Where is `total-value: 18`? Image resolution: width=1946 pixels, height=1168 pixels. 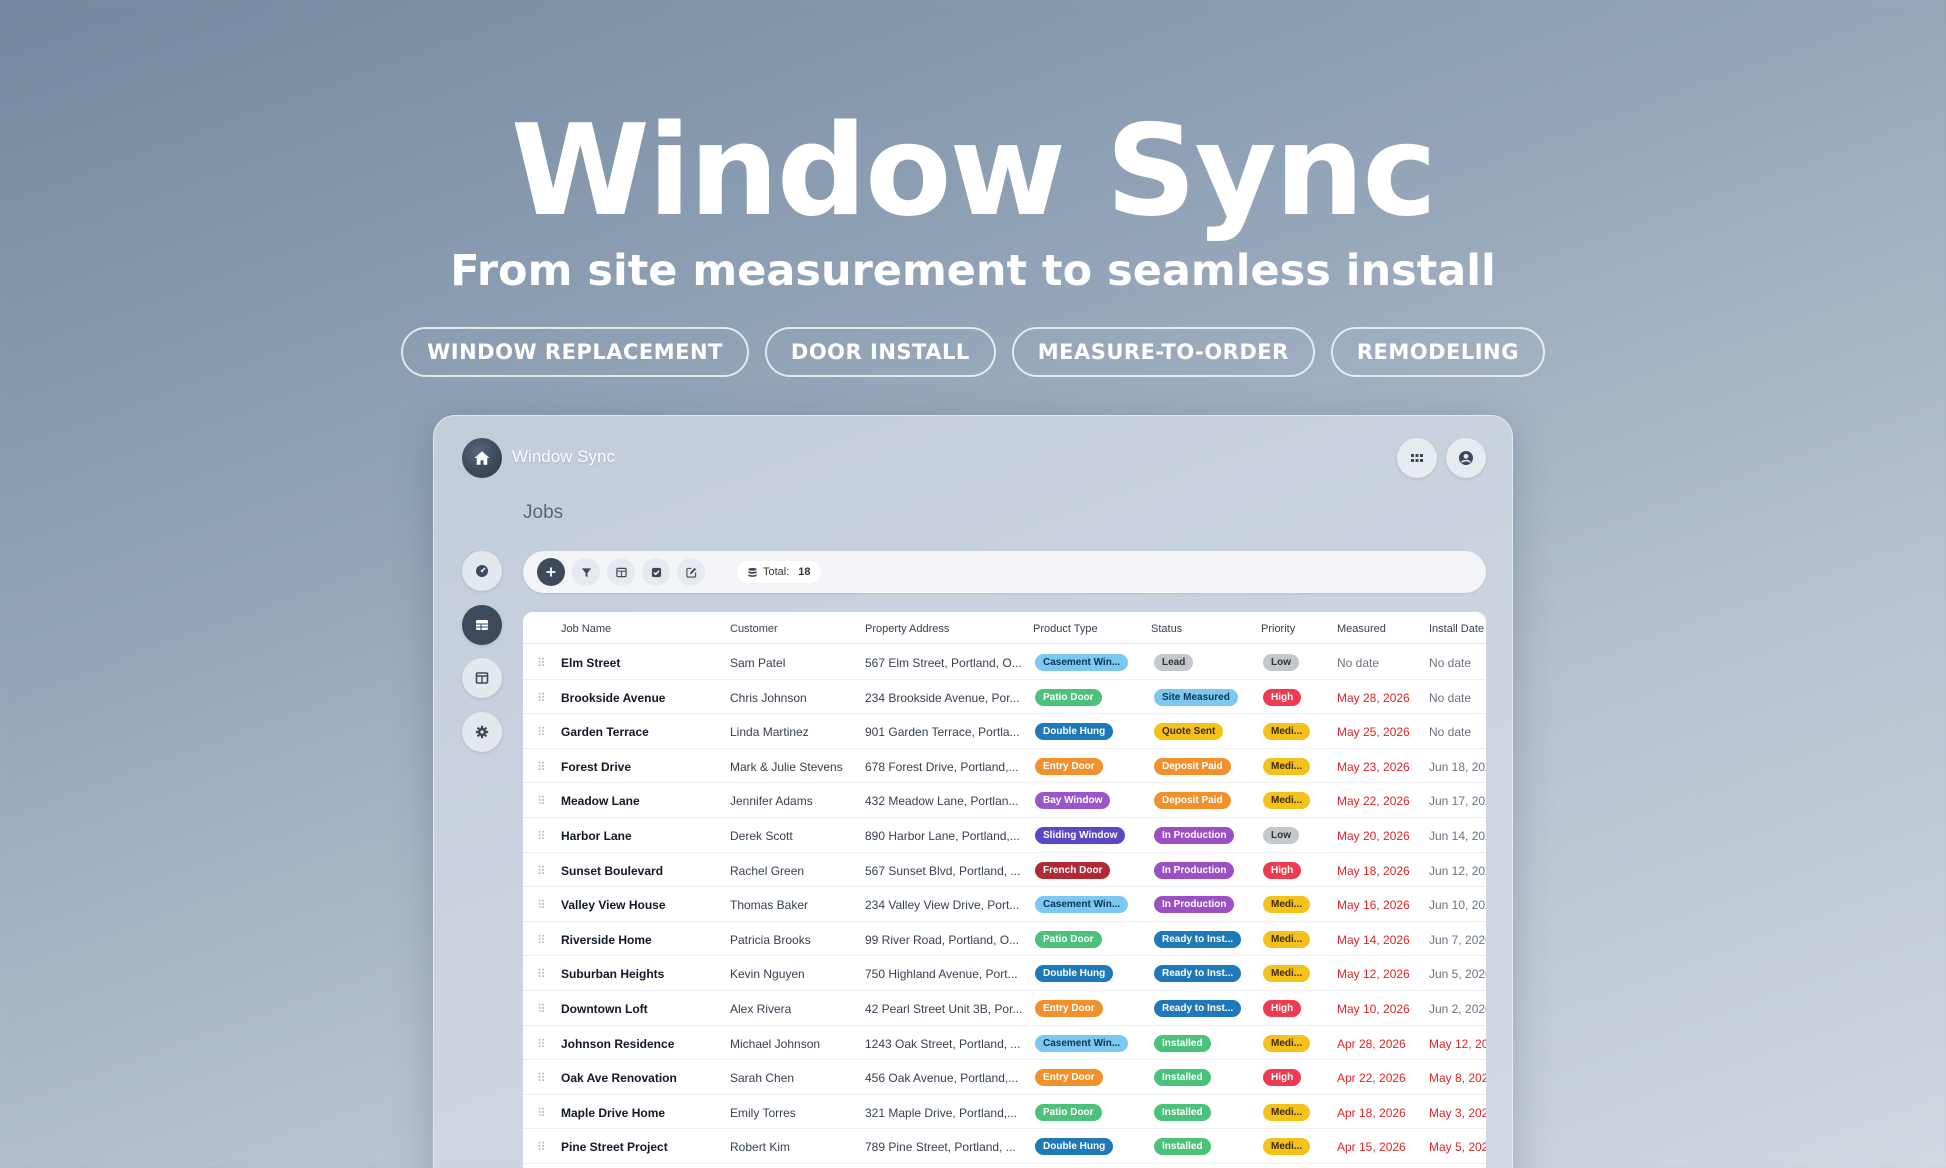
total-value: 18 is located at coordinates (804, 572).